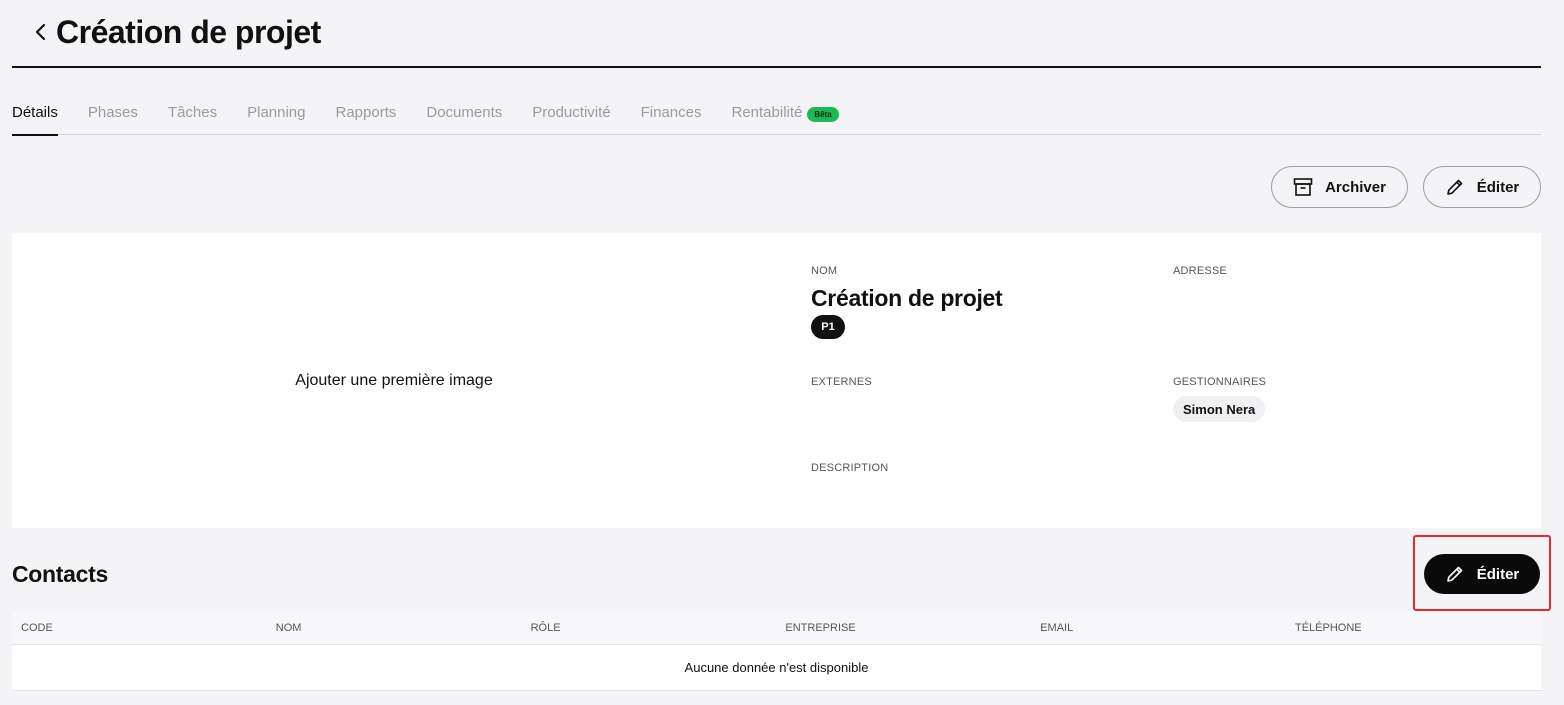 This screenshot has width=1564, height=705. I want to click on table-header: CODE NOM RÔLE ENTREPRISE EMAIL TÉLÉPHONE, so click(776, 628).